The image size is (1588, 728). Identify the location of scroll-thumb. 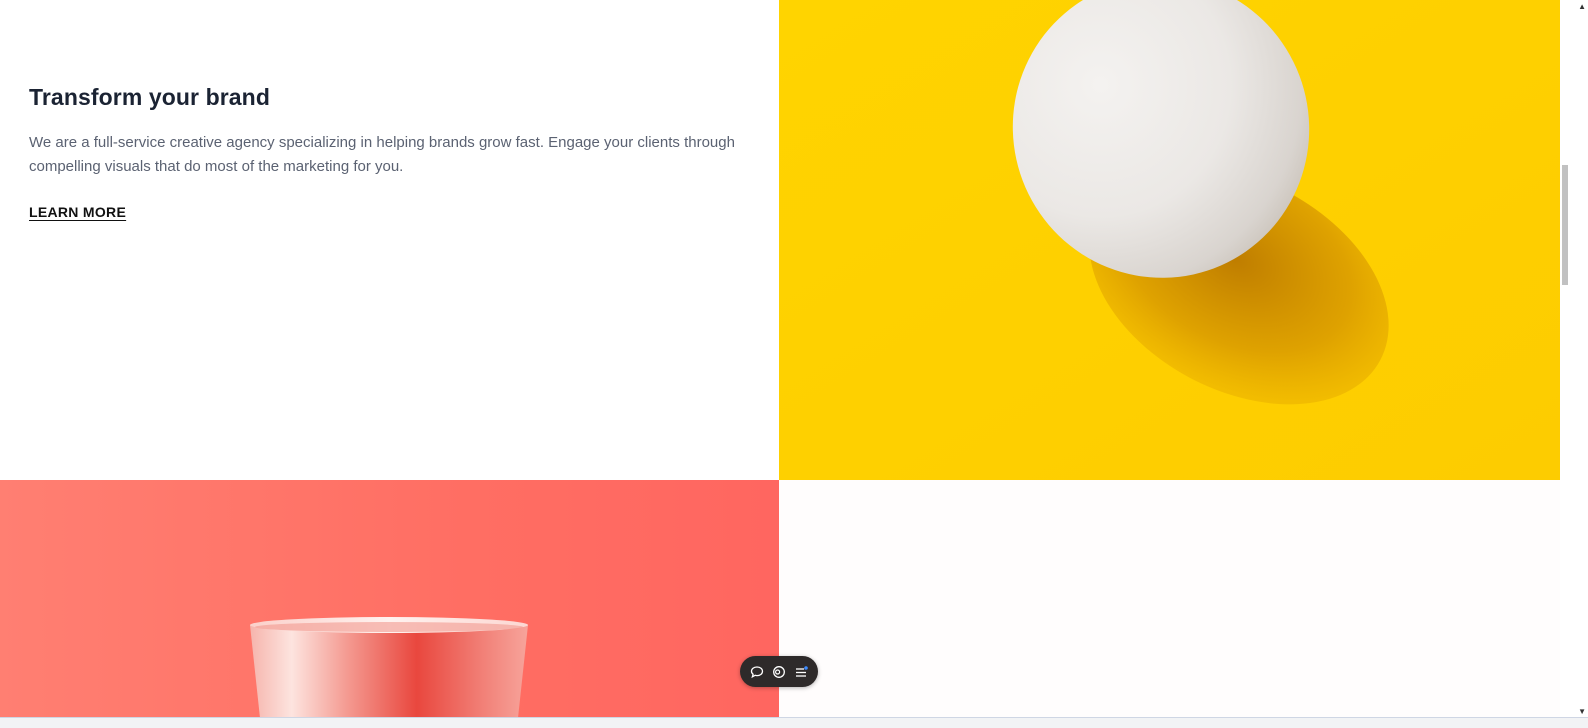
(1565, 225).